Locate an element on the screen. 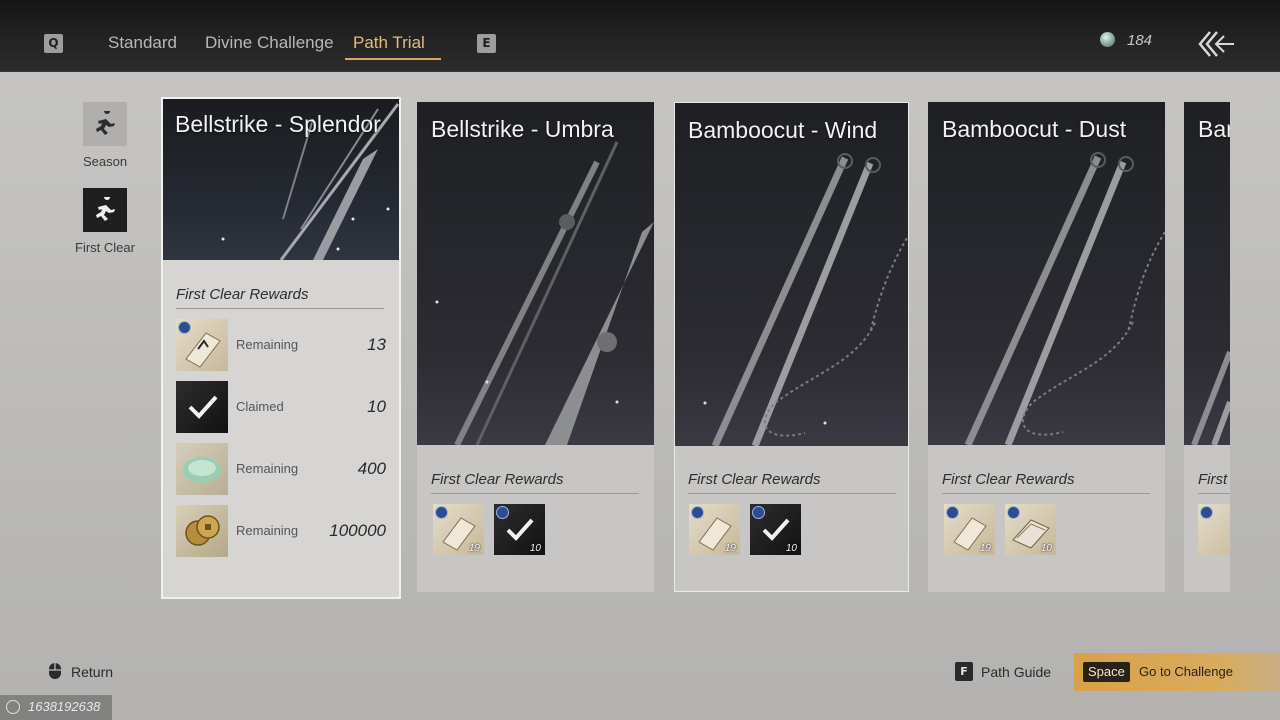  tab-divine-challenge: Divine Challenge is located at coordinates (269, 43).